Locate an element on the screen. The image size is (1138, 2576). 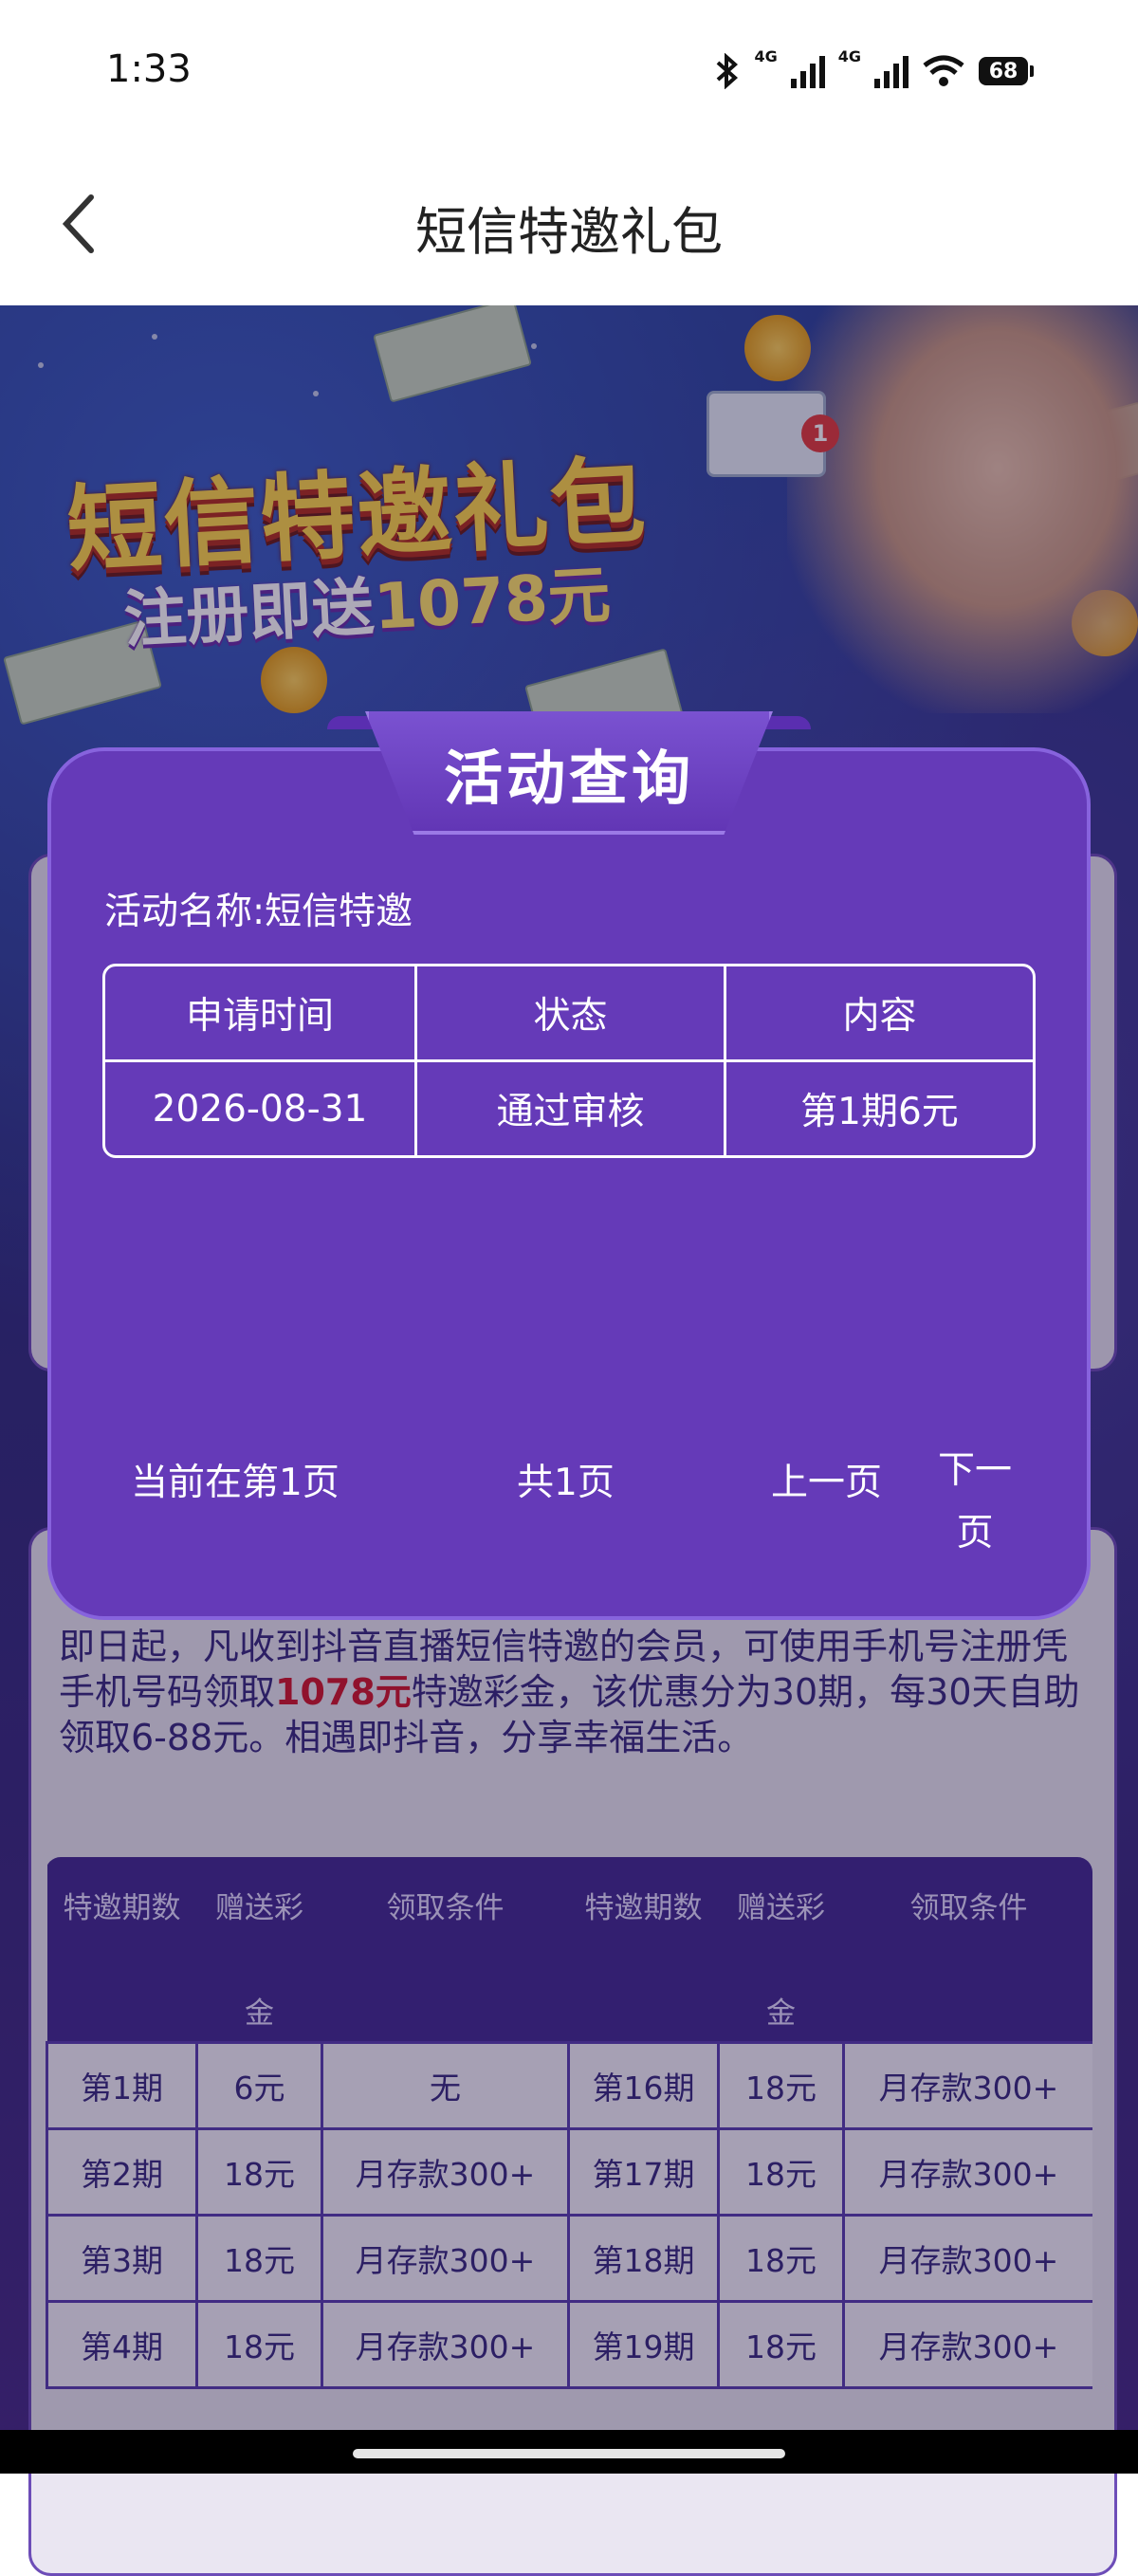
prev-page-button: 上一页 is located at coordinates (826, 1479).